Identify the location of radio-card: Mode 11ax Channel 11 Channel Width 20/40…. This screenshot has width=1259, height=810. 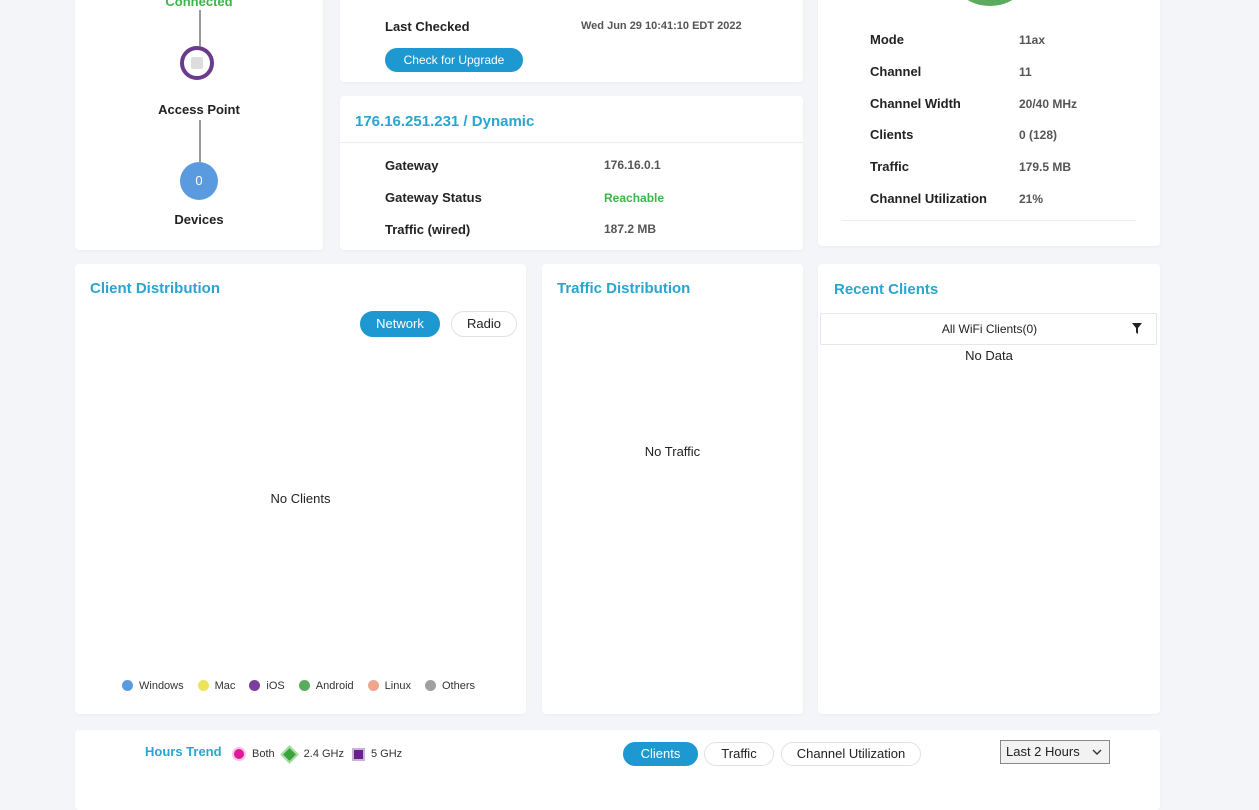
(989, 123).